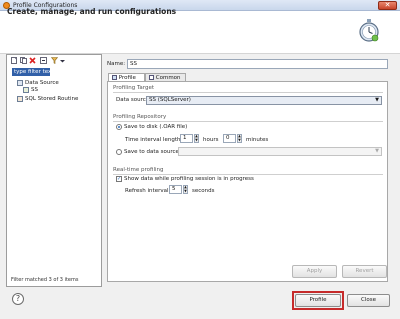 This screenshot has height=319, width=400. I want to click on minutes-label: minutes, so click(257, 140).